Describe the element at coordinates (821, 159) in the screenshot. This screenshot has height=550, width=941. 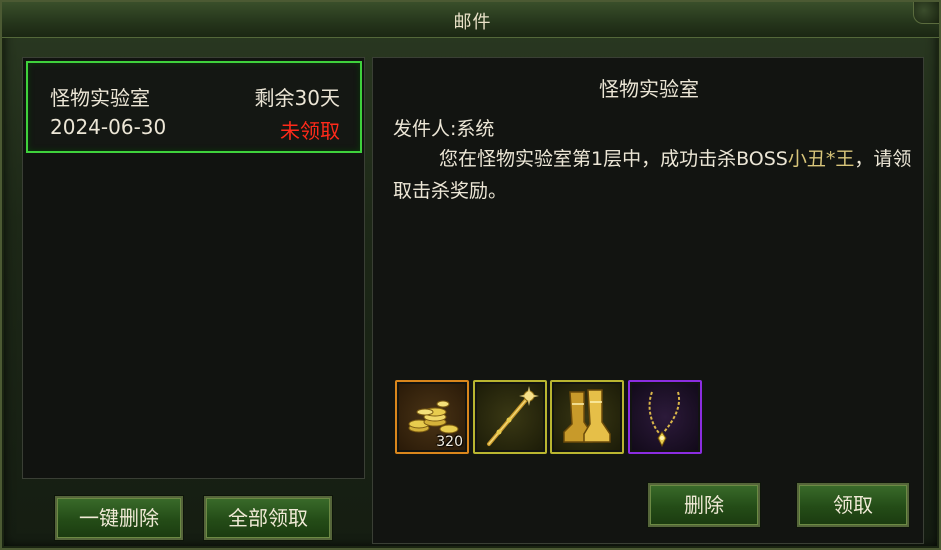
I see `boss-name: 小丑*王` at that location.